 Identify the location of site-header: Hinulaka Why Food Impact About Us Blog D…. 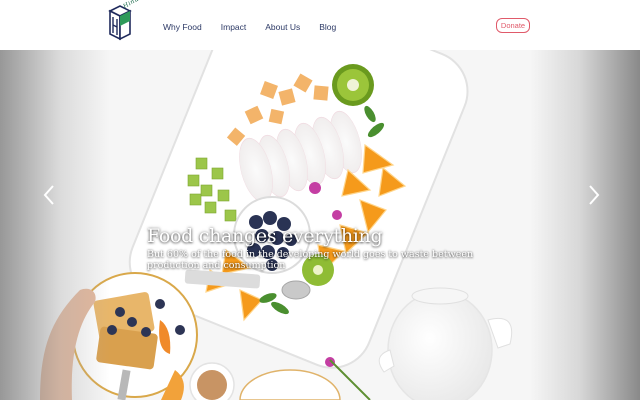
(320, 25).